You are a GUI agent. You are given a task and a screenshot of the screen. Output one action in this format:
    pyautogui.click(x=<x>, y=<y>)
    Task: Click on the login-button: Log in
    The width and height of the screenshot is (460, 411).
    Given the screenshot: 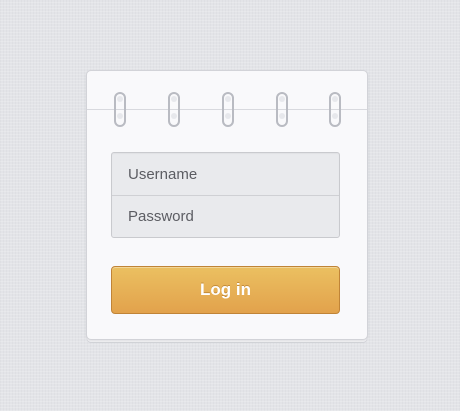 What is the action you would take?
    pyautogui.click(x=225, y=290)
    